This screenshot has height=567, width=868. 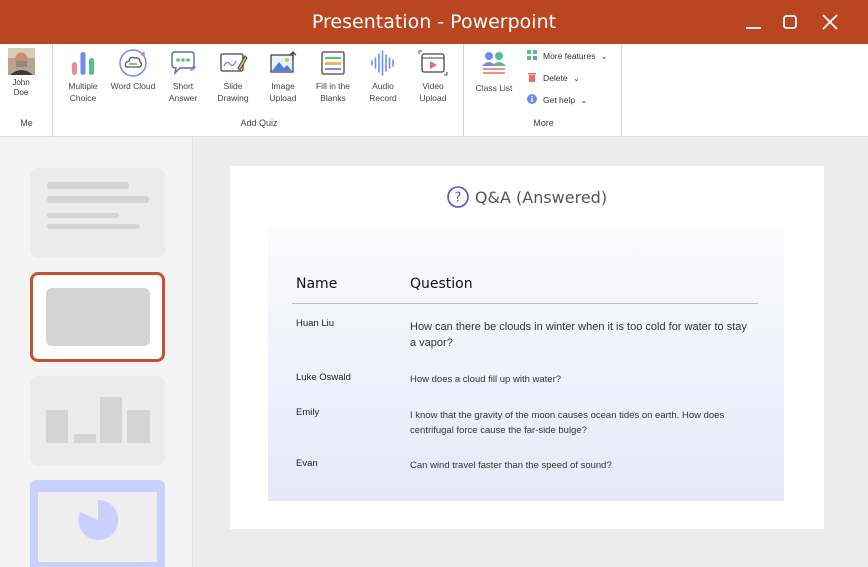 I want to click on grid-icon, so click(x=532, y=55).